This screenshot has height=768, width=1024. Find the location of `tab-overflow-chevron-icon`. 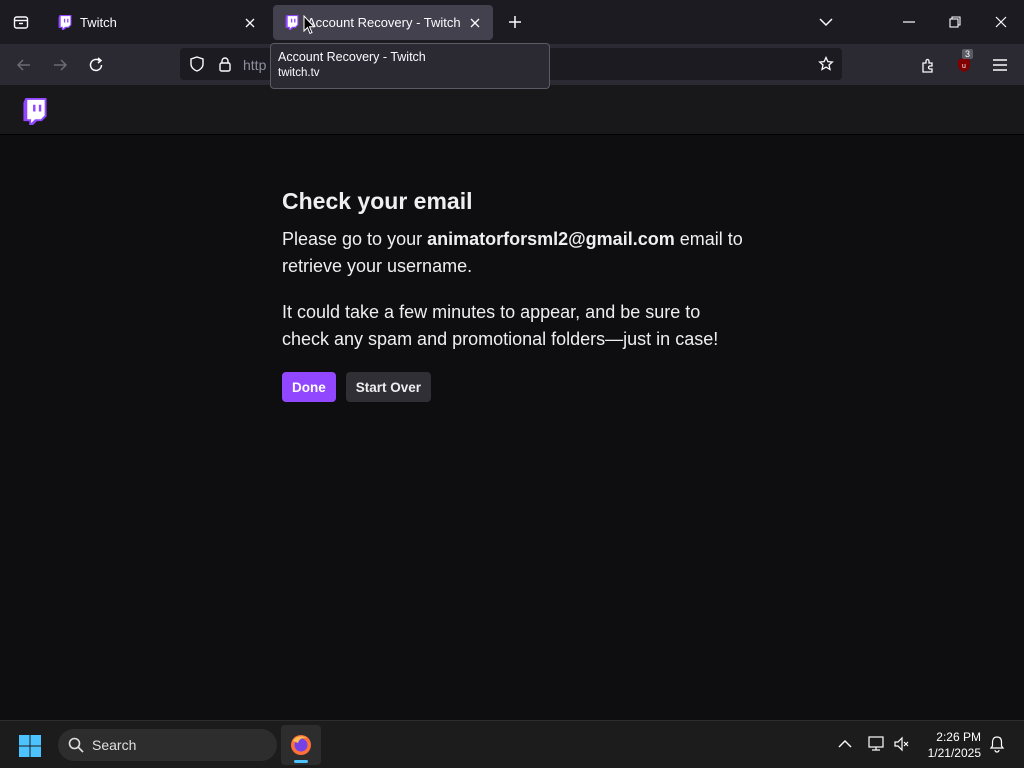

tab-overflow-chevron-icon is located at coordinates (826, 22).